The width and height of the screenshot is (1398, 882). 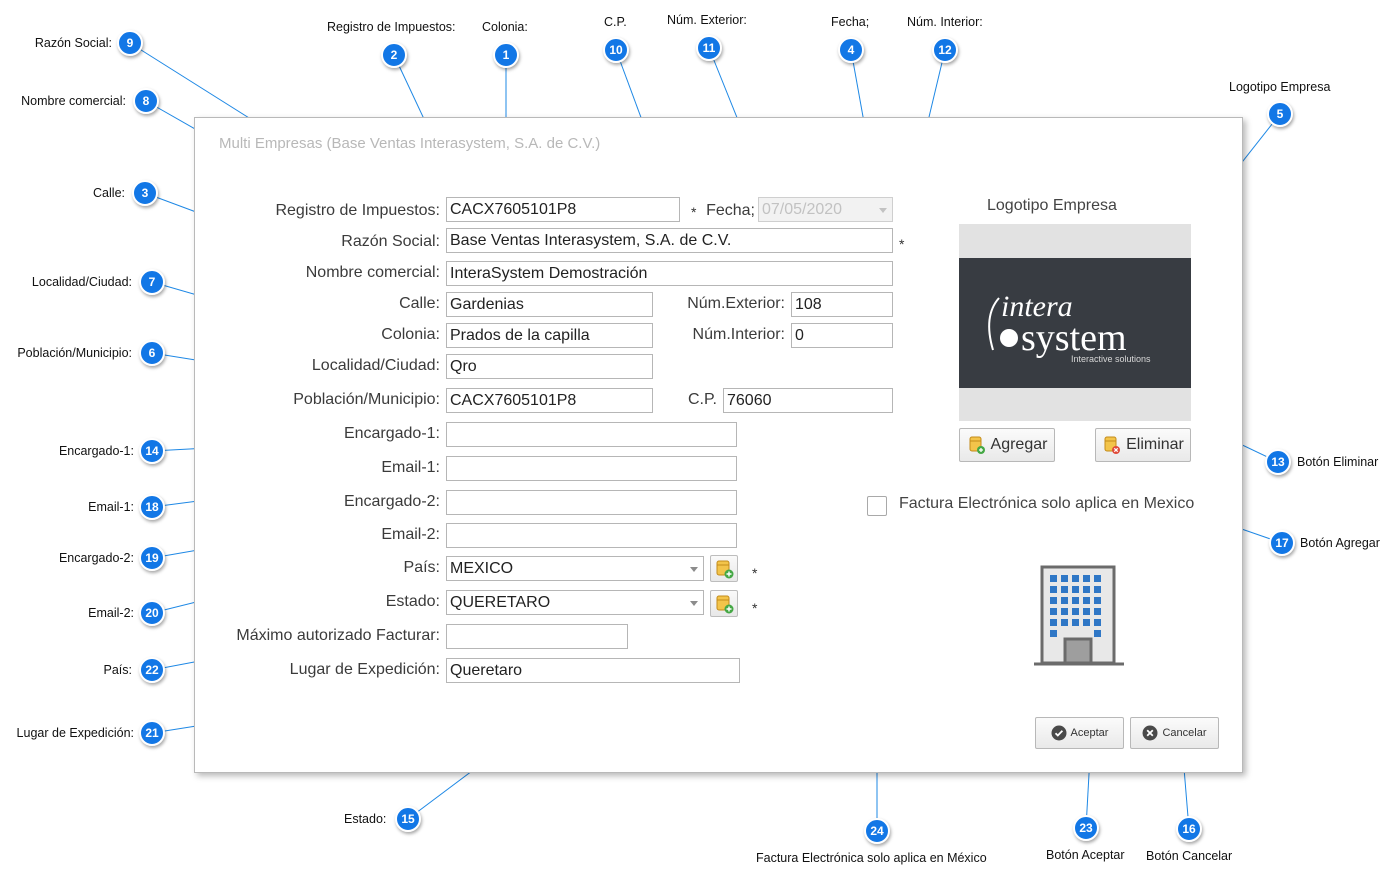 What do you see at coordinates (130, 43) in the screenshot?
I see `callout-badge: 9` at bounding box center [130, 43].